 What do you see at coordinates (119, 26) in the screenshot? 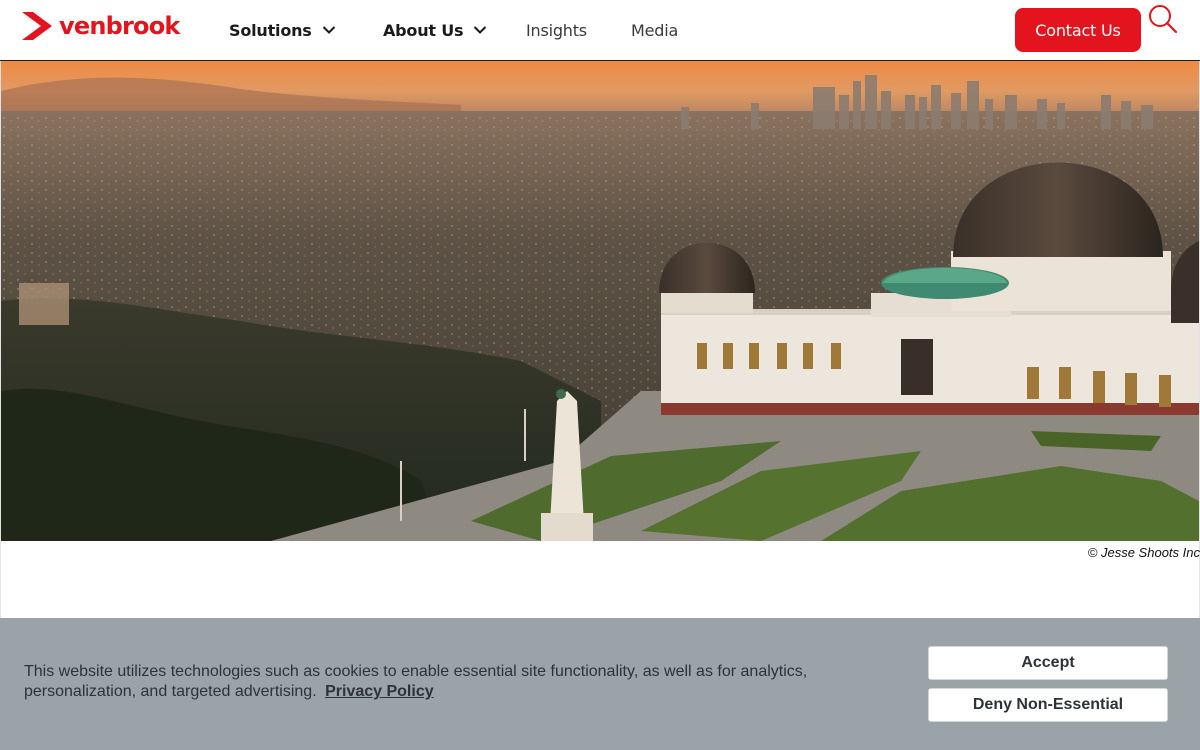
I see `brand-name: venbrook` at bounding box center [119, 26].